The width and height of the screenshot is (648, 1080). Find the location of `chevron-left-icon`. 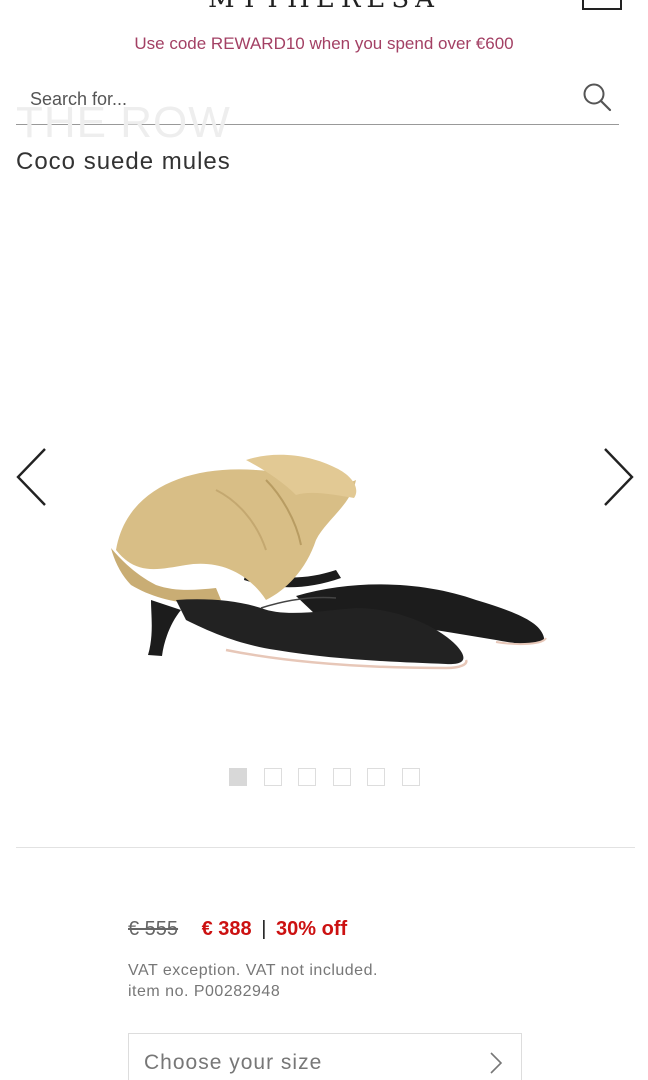

chevron-left-icon is located at coordinates (32, 477).